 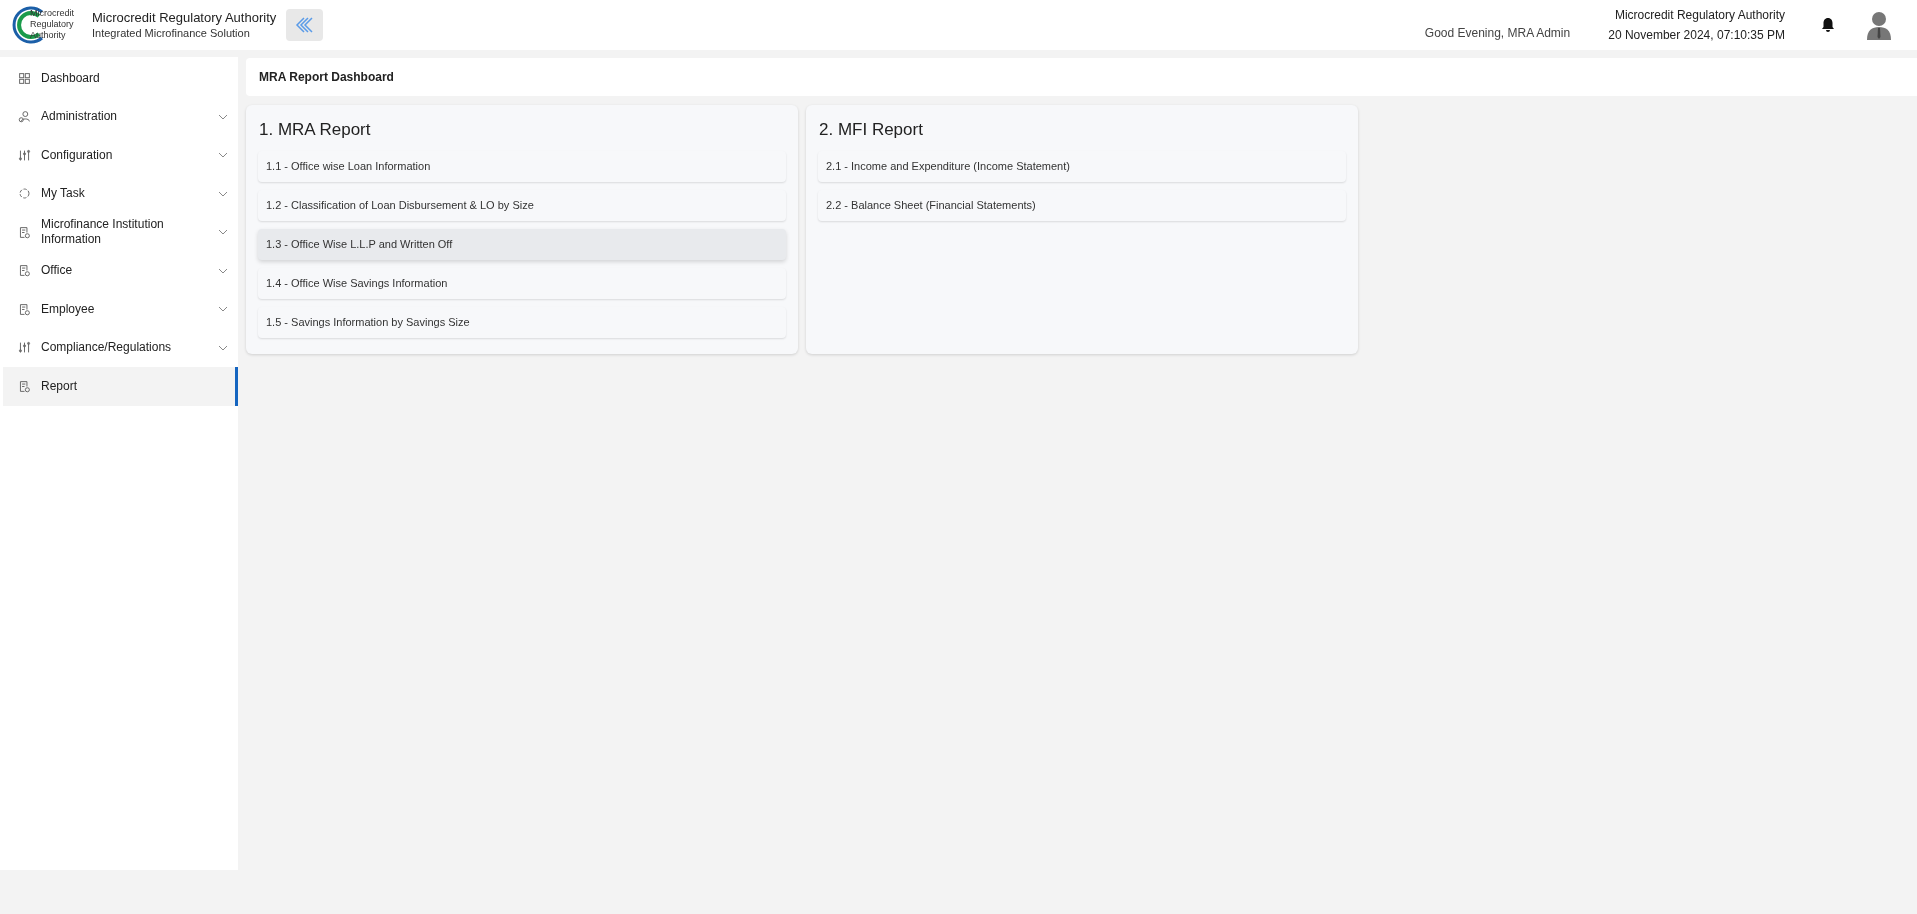 What do you see at coordinates (1082, 205) in the screenshot?
I see `report-link: 2.2 - Balance Sheet (Financial Statements)` at bounding box center [1082, 205].